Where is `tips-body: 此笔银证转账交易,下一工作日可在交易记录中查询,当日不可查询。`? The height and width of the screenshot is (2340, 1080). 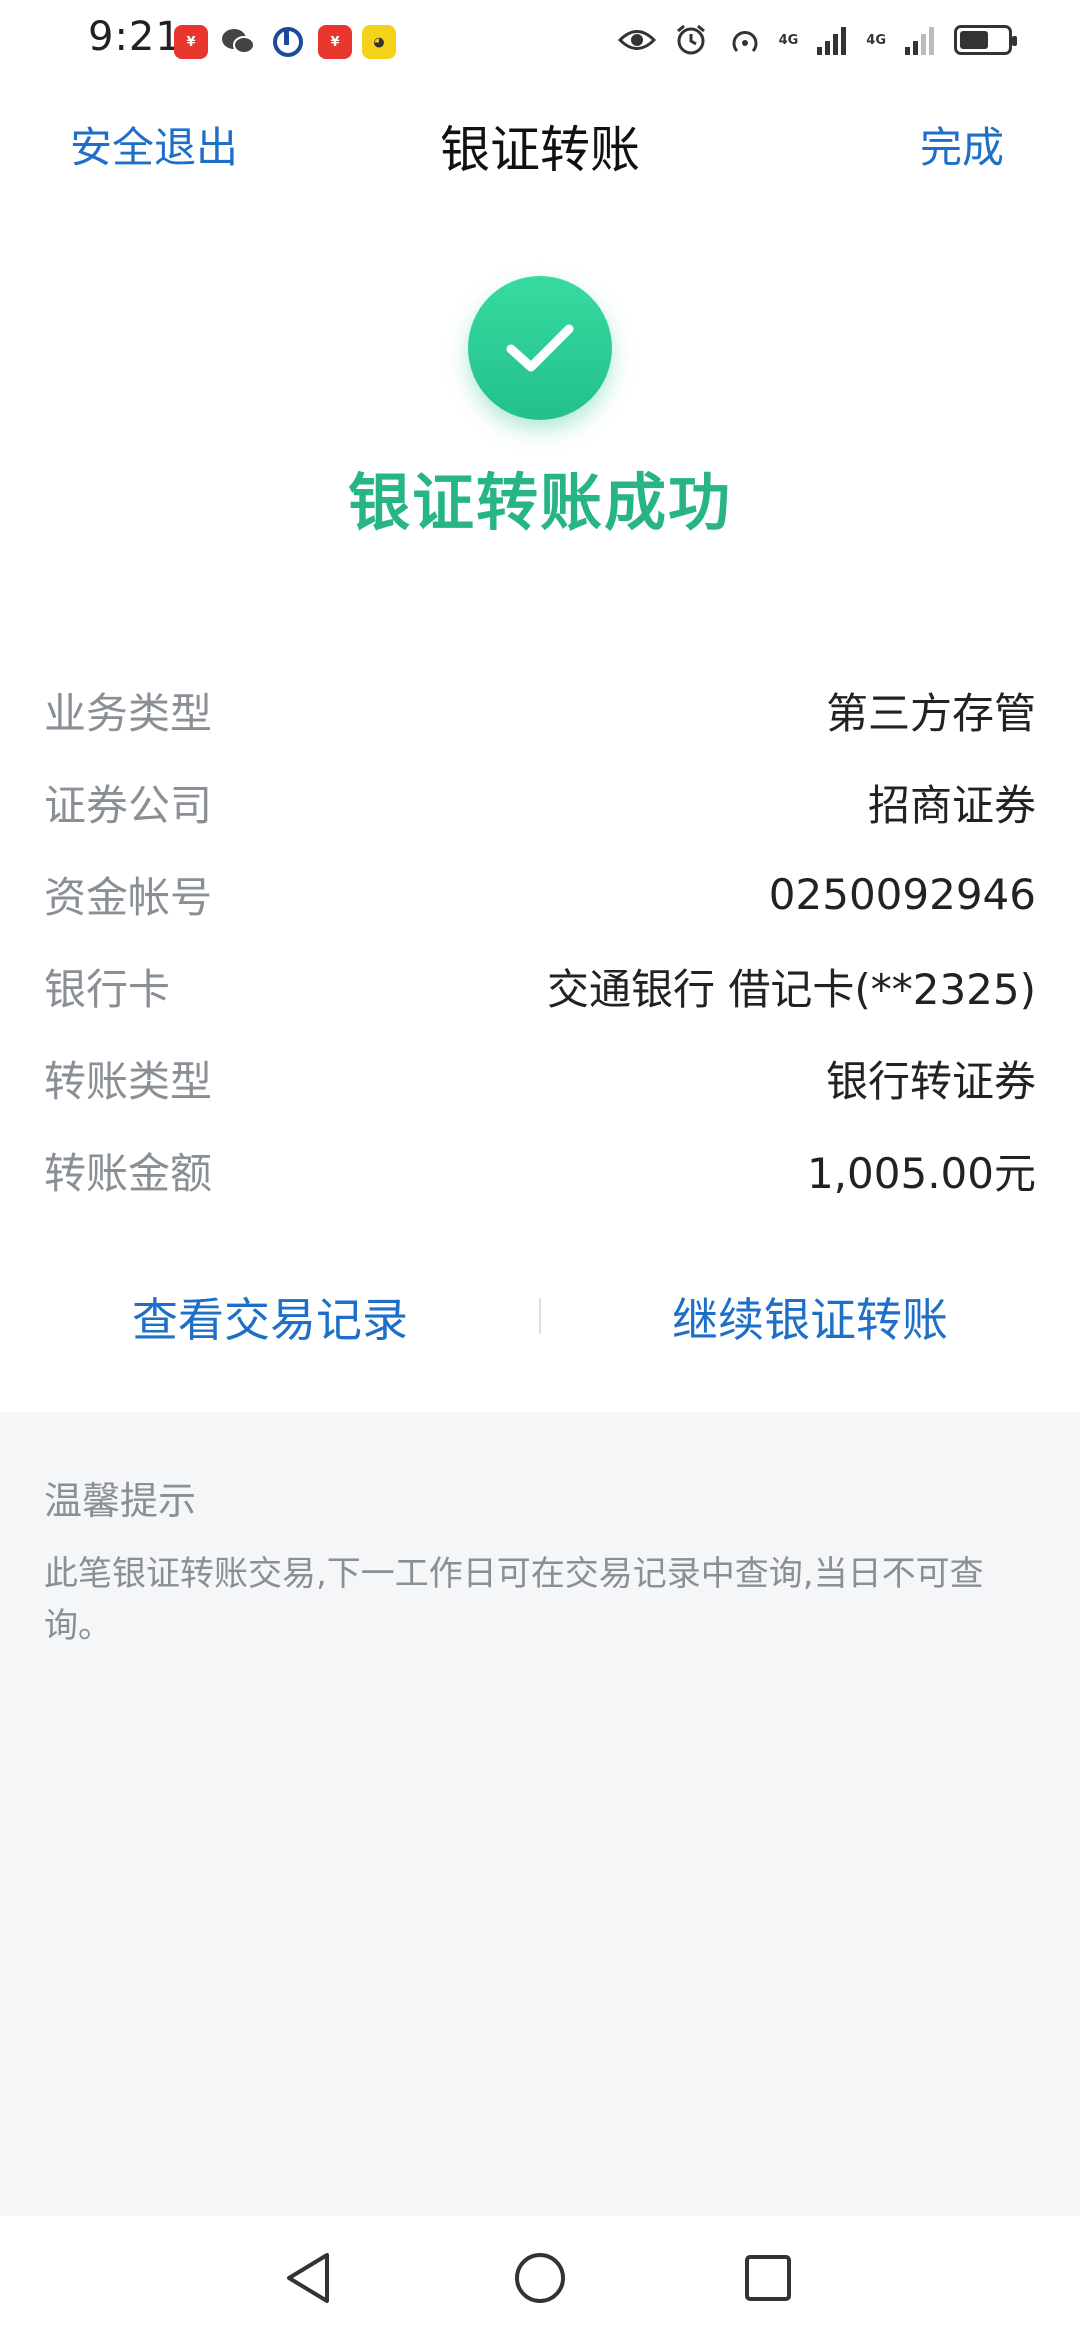 tips-body: 此笔银证转账交易,下一工作日可在交易记录中查询,当日不可查询。 is located at coordinates (514, 1600).